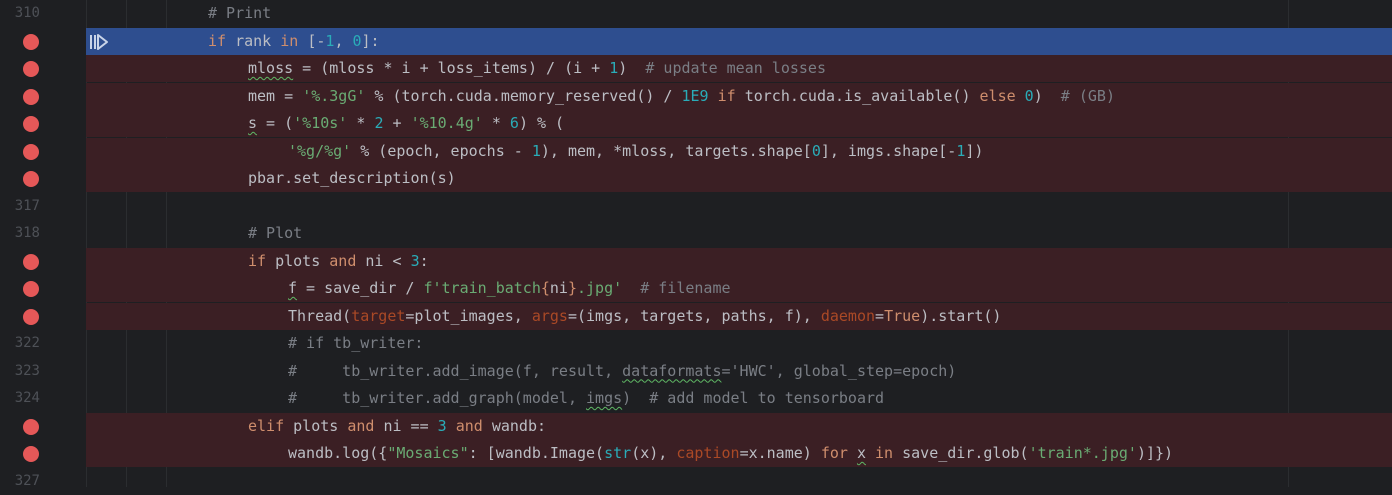  What do you see at coordinates (536, 453) in the screenshot?
I see `code-token: : [wandb.Image(` at bounding box center [536, 453].